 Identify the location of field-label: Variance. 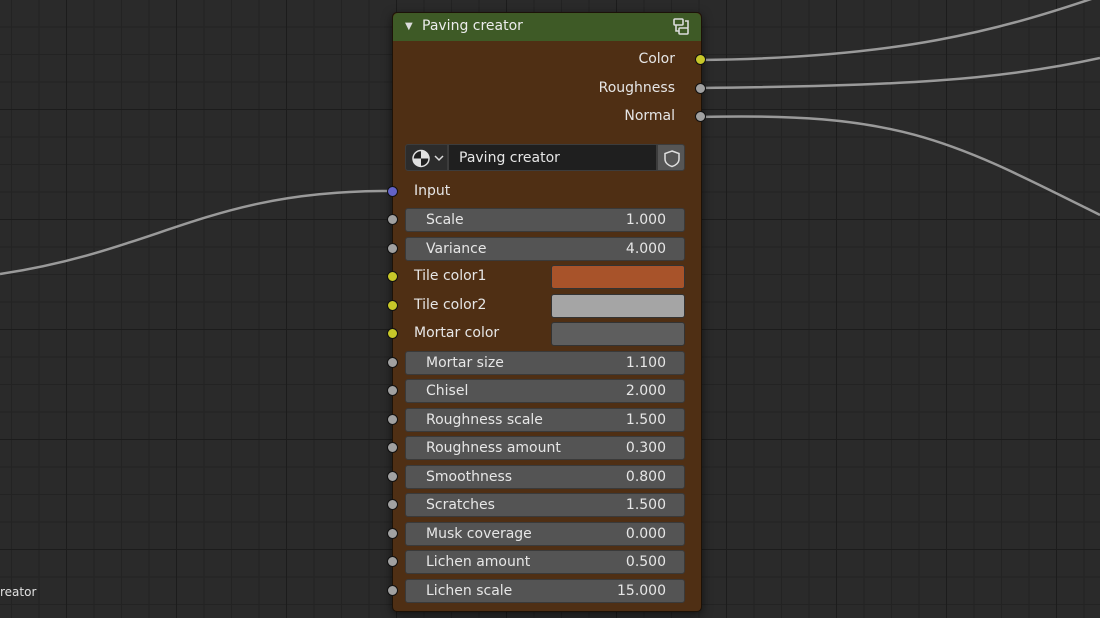
(456, 249).